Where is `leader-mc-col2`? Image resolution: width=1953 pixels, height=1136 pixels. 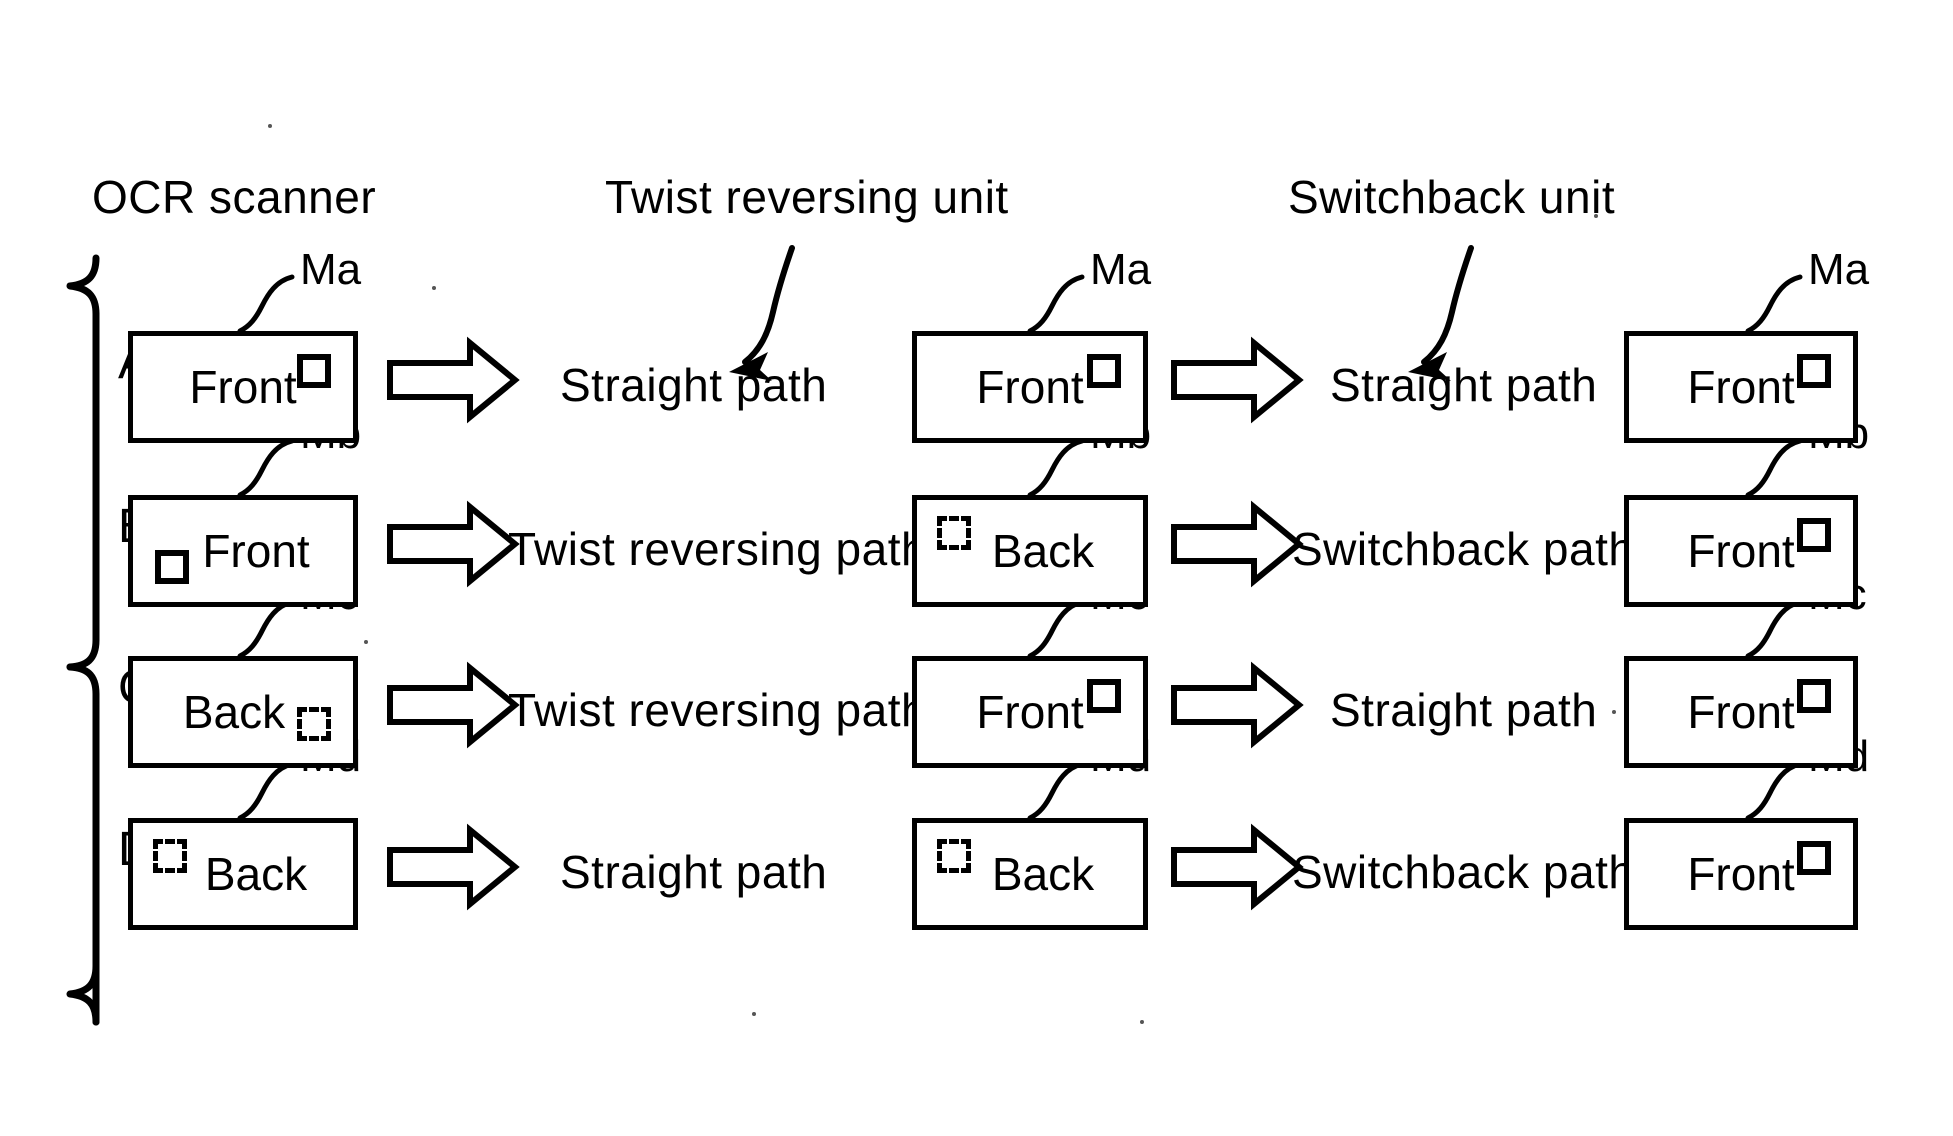 leader-mc-col2 is located at coordinates (1056, 629).